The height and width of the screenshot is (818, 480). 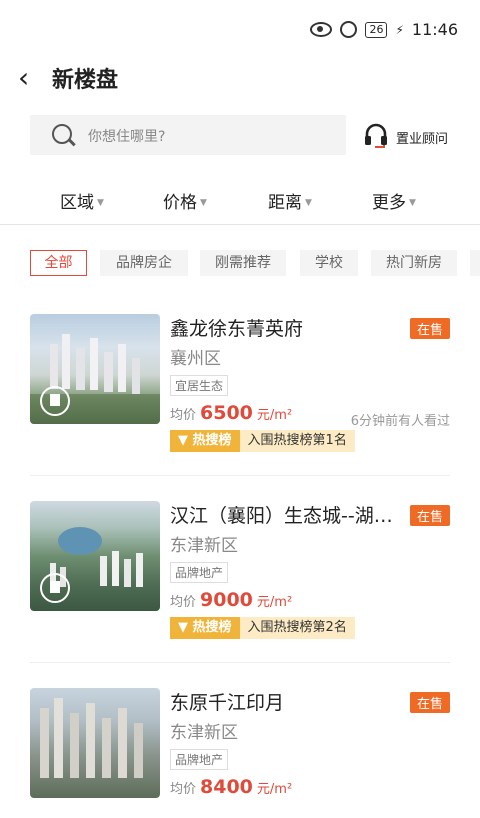 I want to click on filter-distance-label: 距离, so click(x=285, y=203).